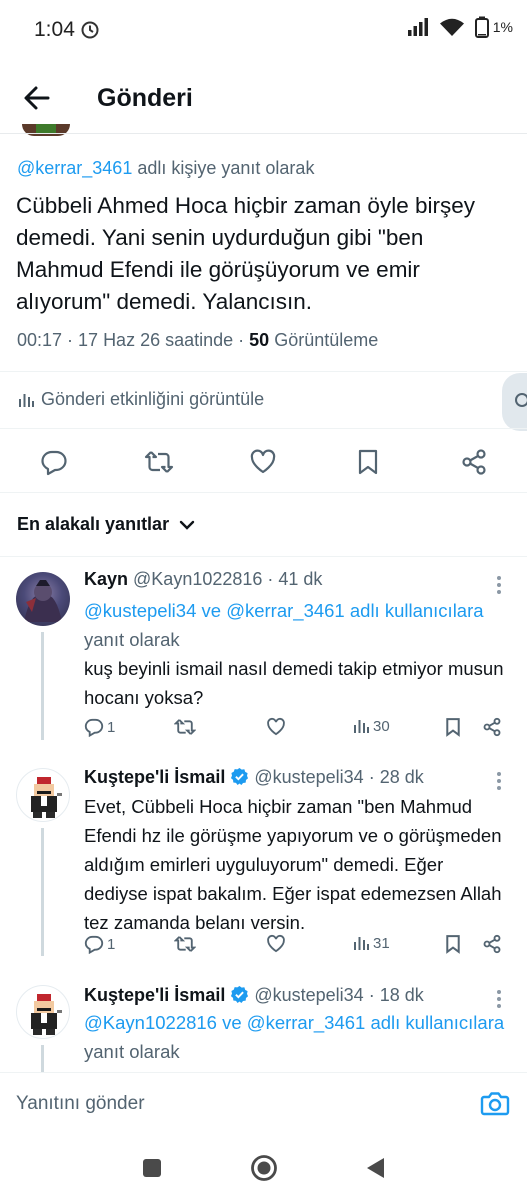 This screenshot has height=1200, width=527. I want to click on display-name: Kayn, so click(106, 579).